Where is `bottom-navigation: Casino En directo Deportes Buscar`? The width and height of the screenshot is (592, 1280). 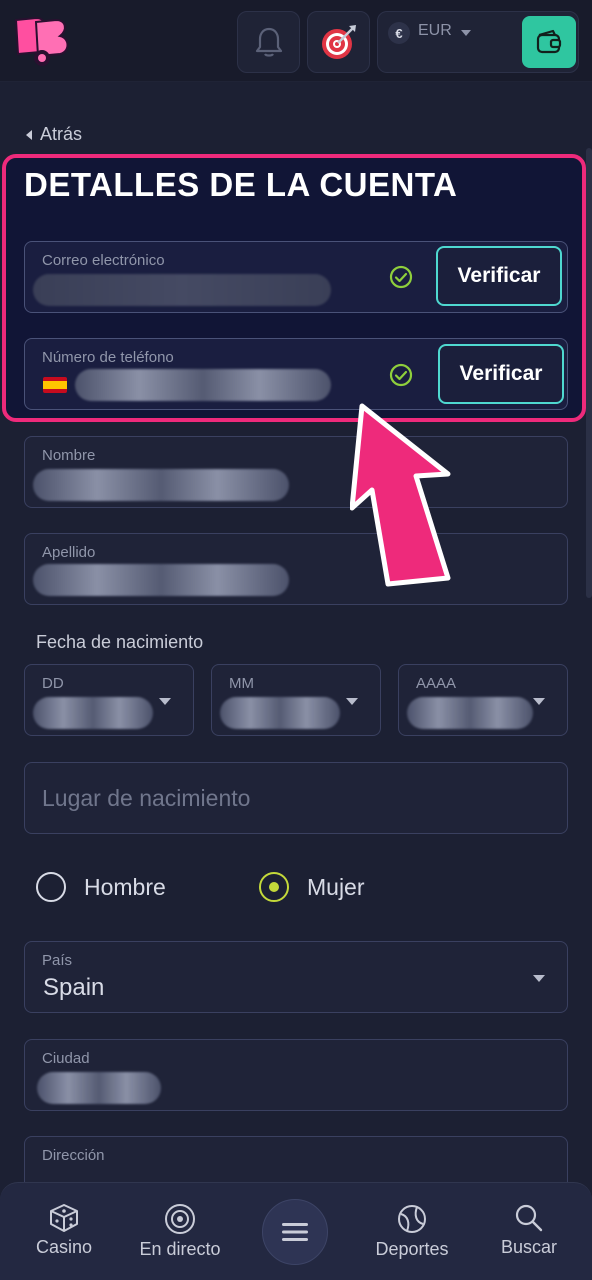
bottom-navigation: Casino En directo Deportes Buscar is located at coordinates (296, 1231).